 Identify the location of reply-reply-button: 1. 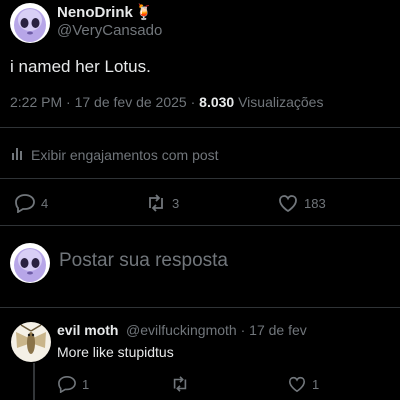
(73, 384).